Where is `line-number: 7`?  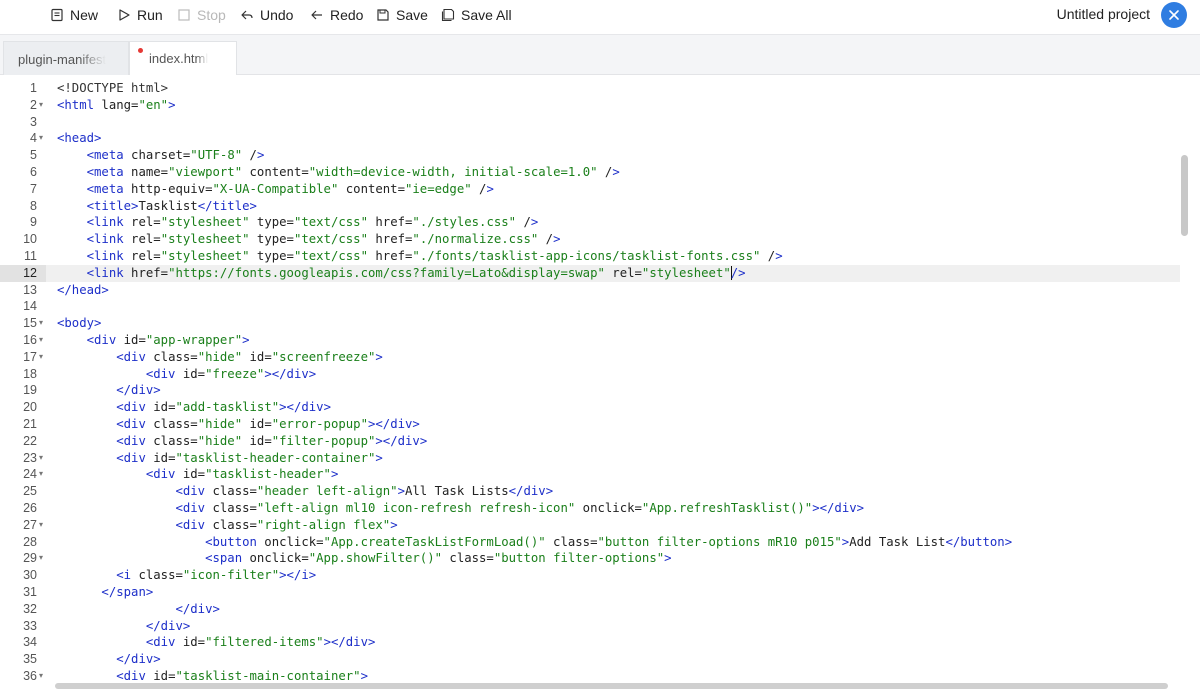 line-number: 7 is located at coordinates (33, 188).